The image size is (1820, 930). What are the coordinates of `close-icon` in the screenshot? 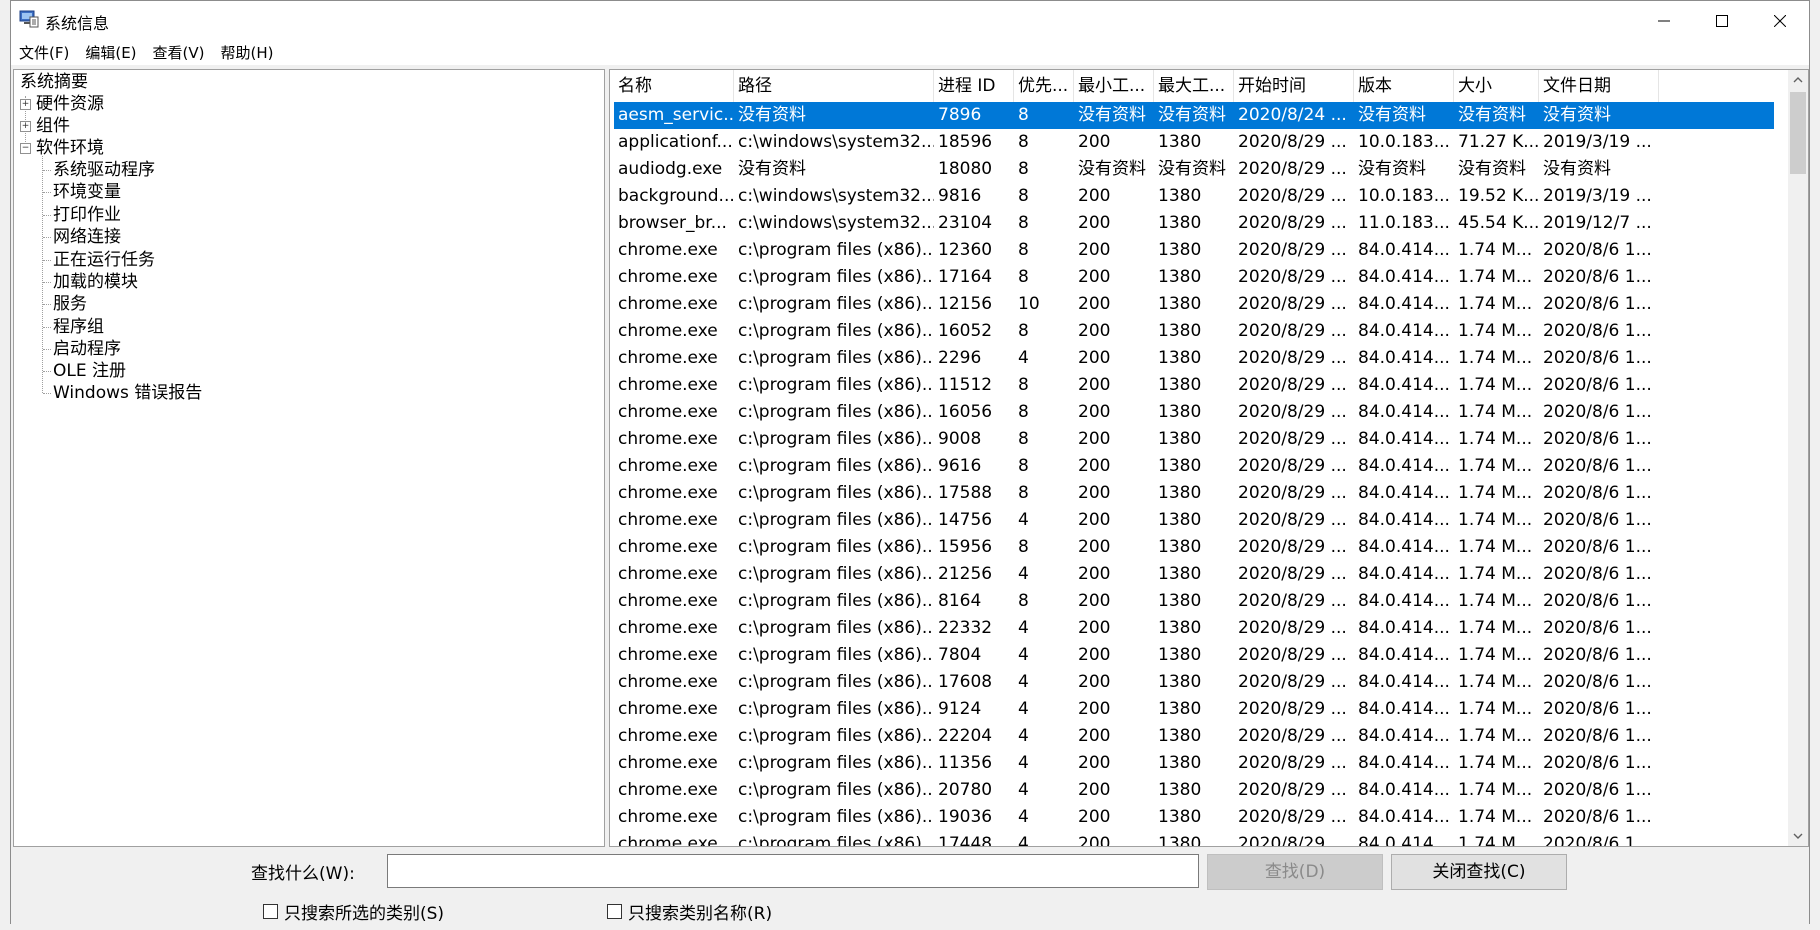 It's located at (1780, 21).